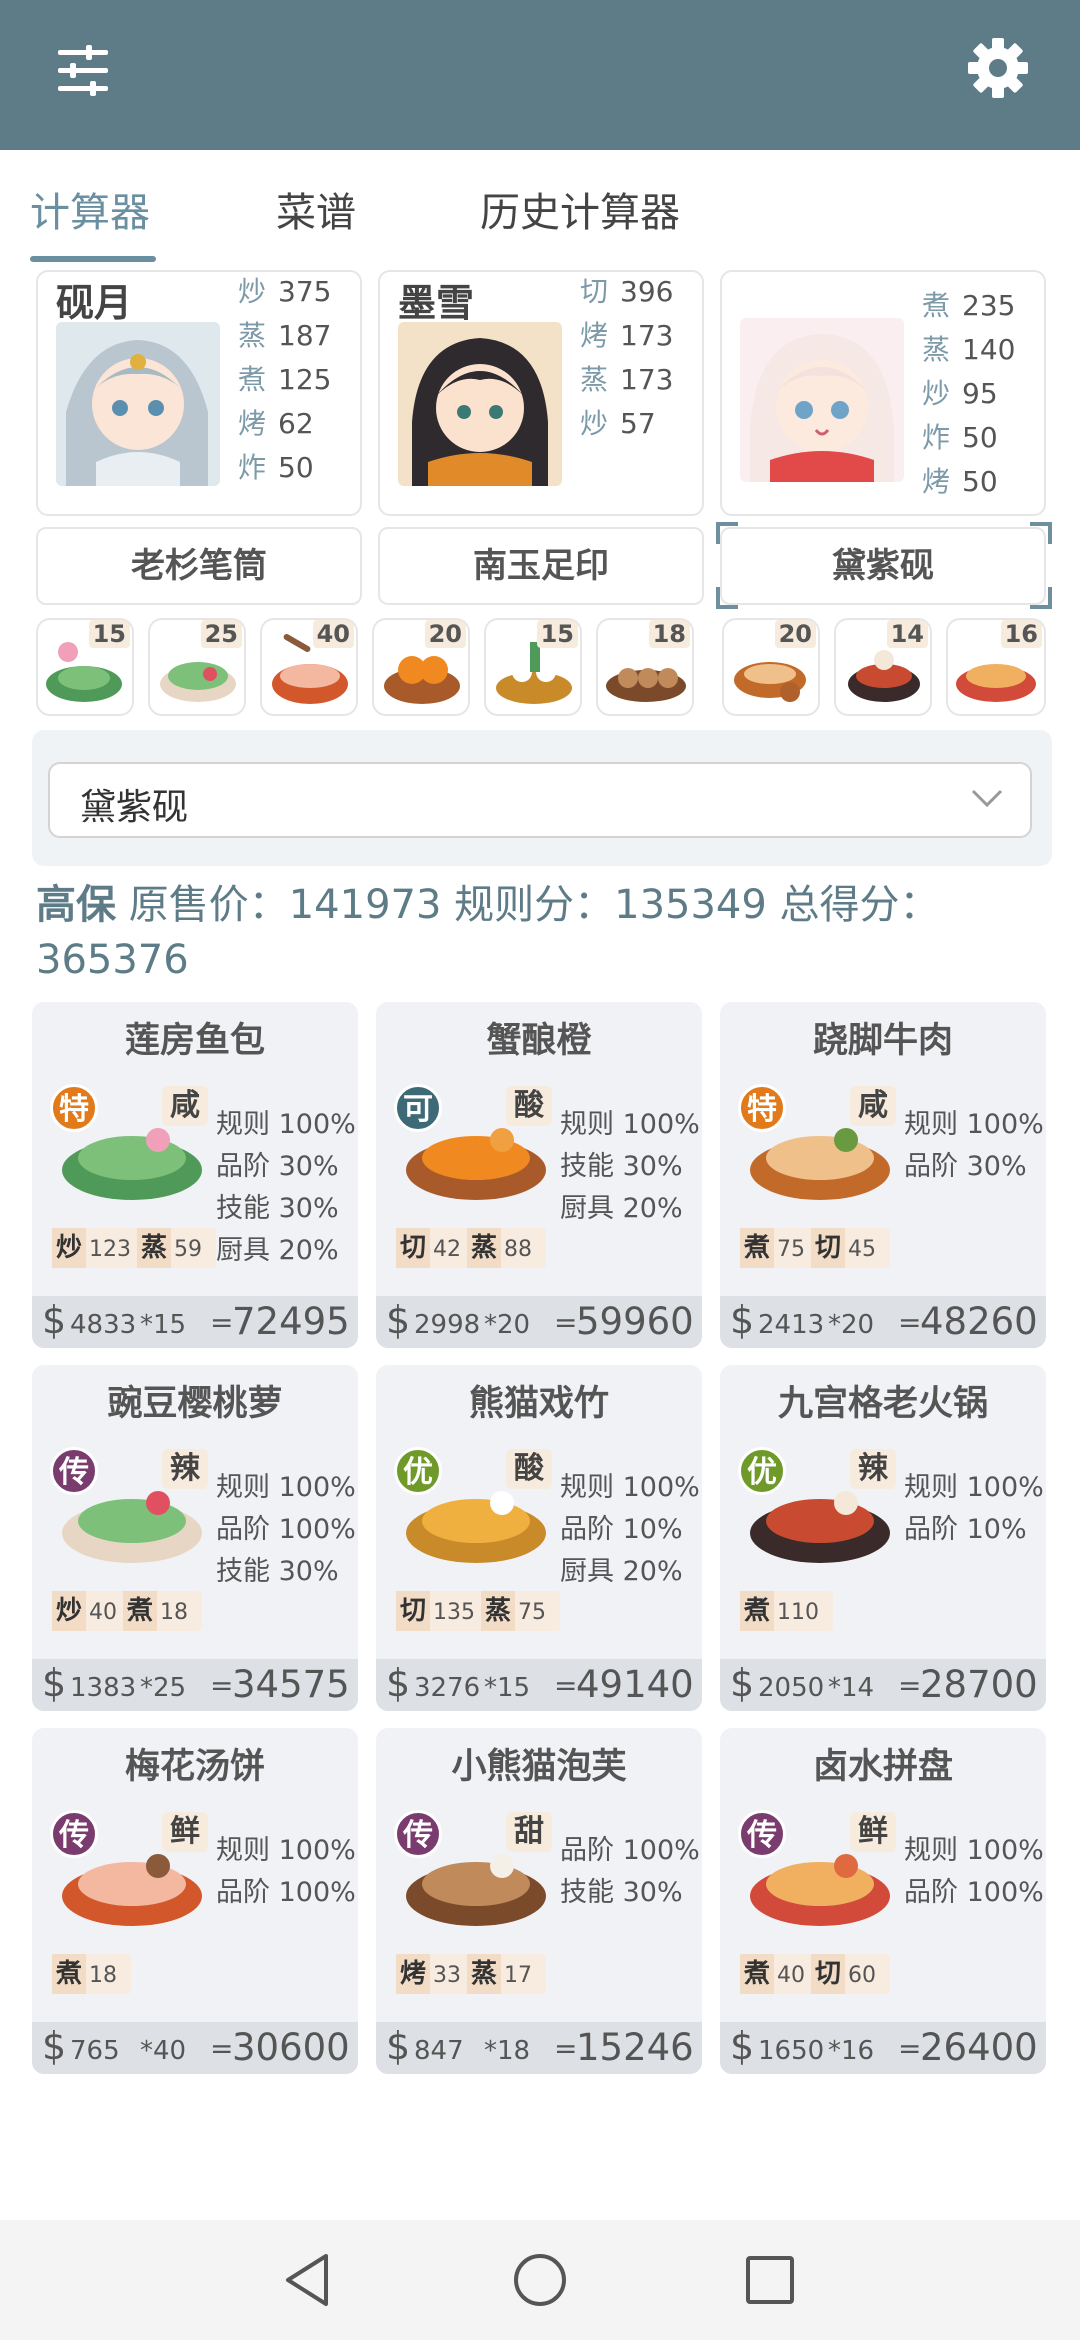 This screenshot has height=2340, width=1080. What do you see at coordinates (291, 1684) in the screenshot?
I see `dish-total: 34575` at bounding box center [291, 1684].